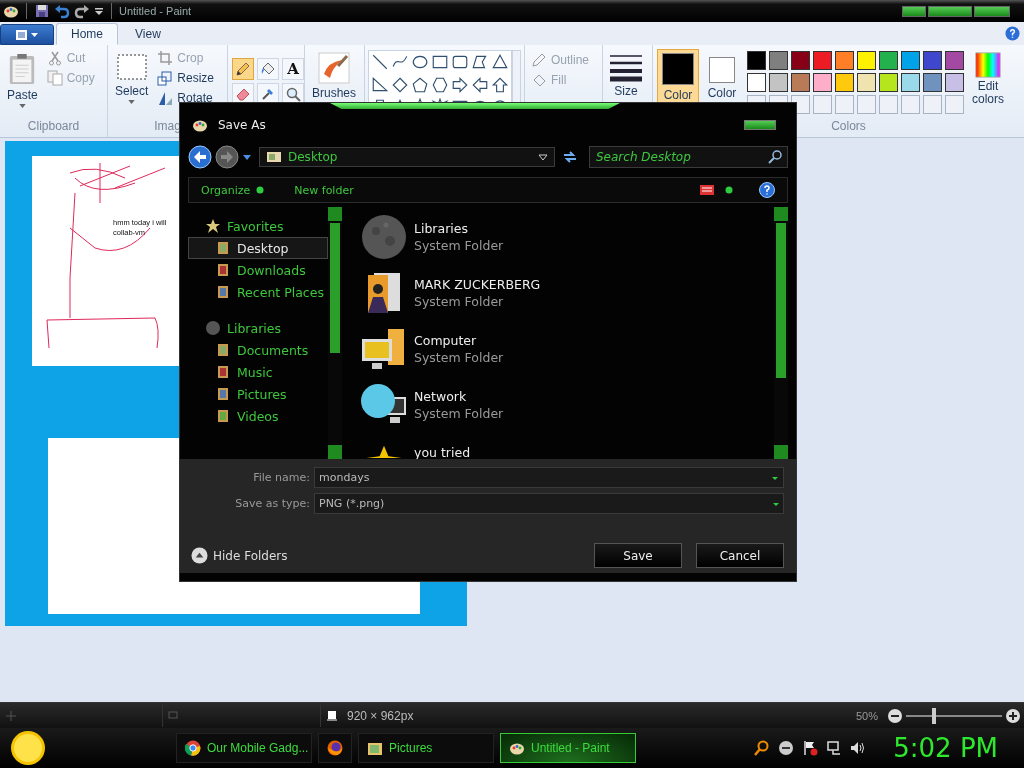 Image resolution: width=1024 pixels, height=768 pixels. What do you see at coordinates (132, 78) in the screenshot?
I see `select-button: Select` at bounding box center [132, 78].